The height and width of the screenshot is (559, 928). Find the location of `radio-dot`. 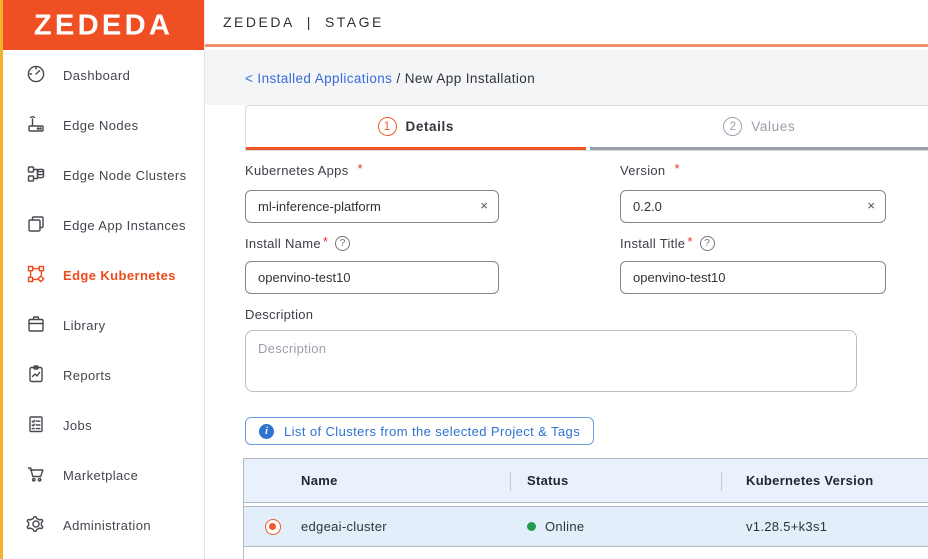

radio-dot is located at coordinates (272, 526).